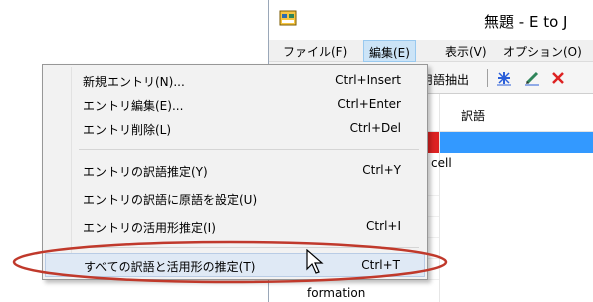  I want to click on menu-item-edit-entry: エントリ編集(E)... Ctrl+Enter, so click(235, 105).